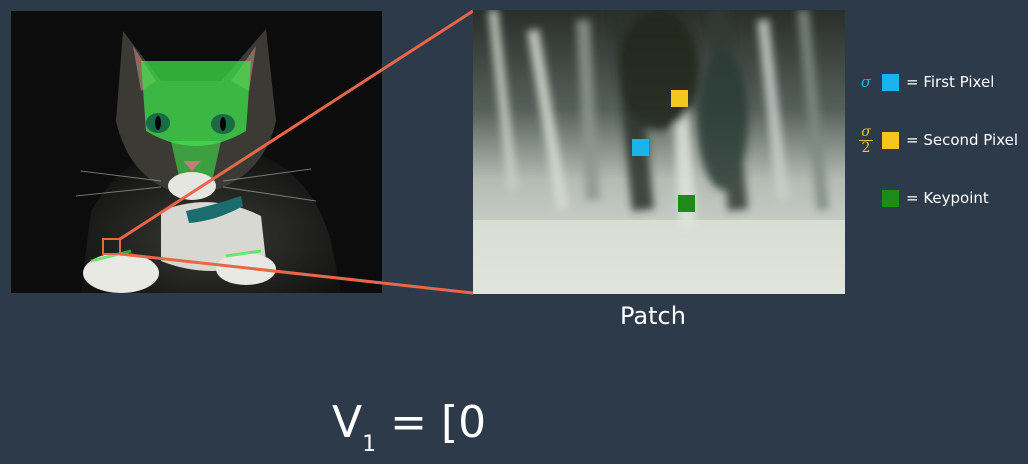 The width and height of the screenshot is (1028, 464). What do you see at coordinates (866, 132) in the screenshot?
I see `sigma-numerator: σ` at bounding box center [866, 132].